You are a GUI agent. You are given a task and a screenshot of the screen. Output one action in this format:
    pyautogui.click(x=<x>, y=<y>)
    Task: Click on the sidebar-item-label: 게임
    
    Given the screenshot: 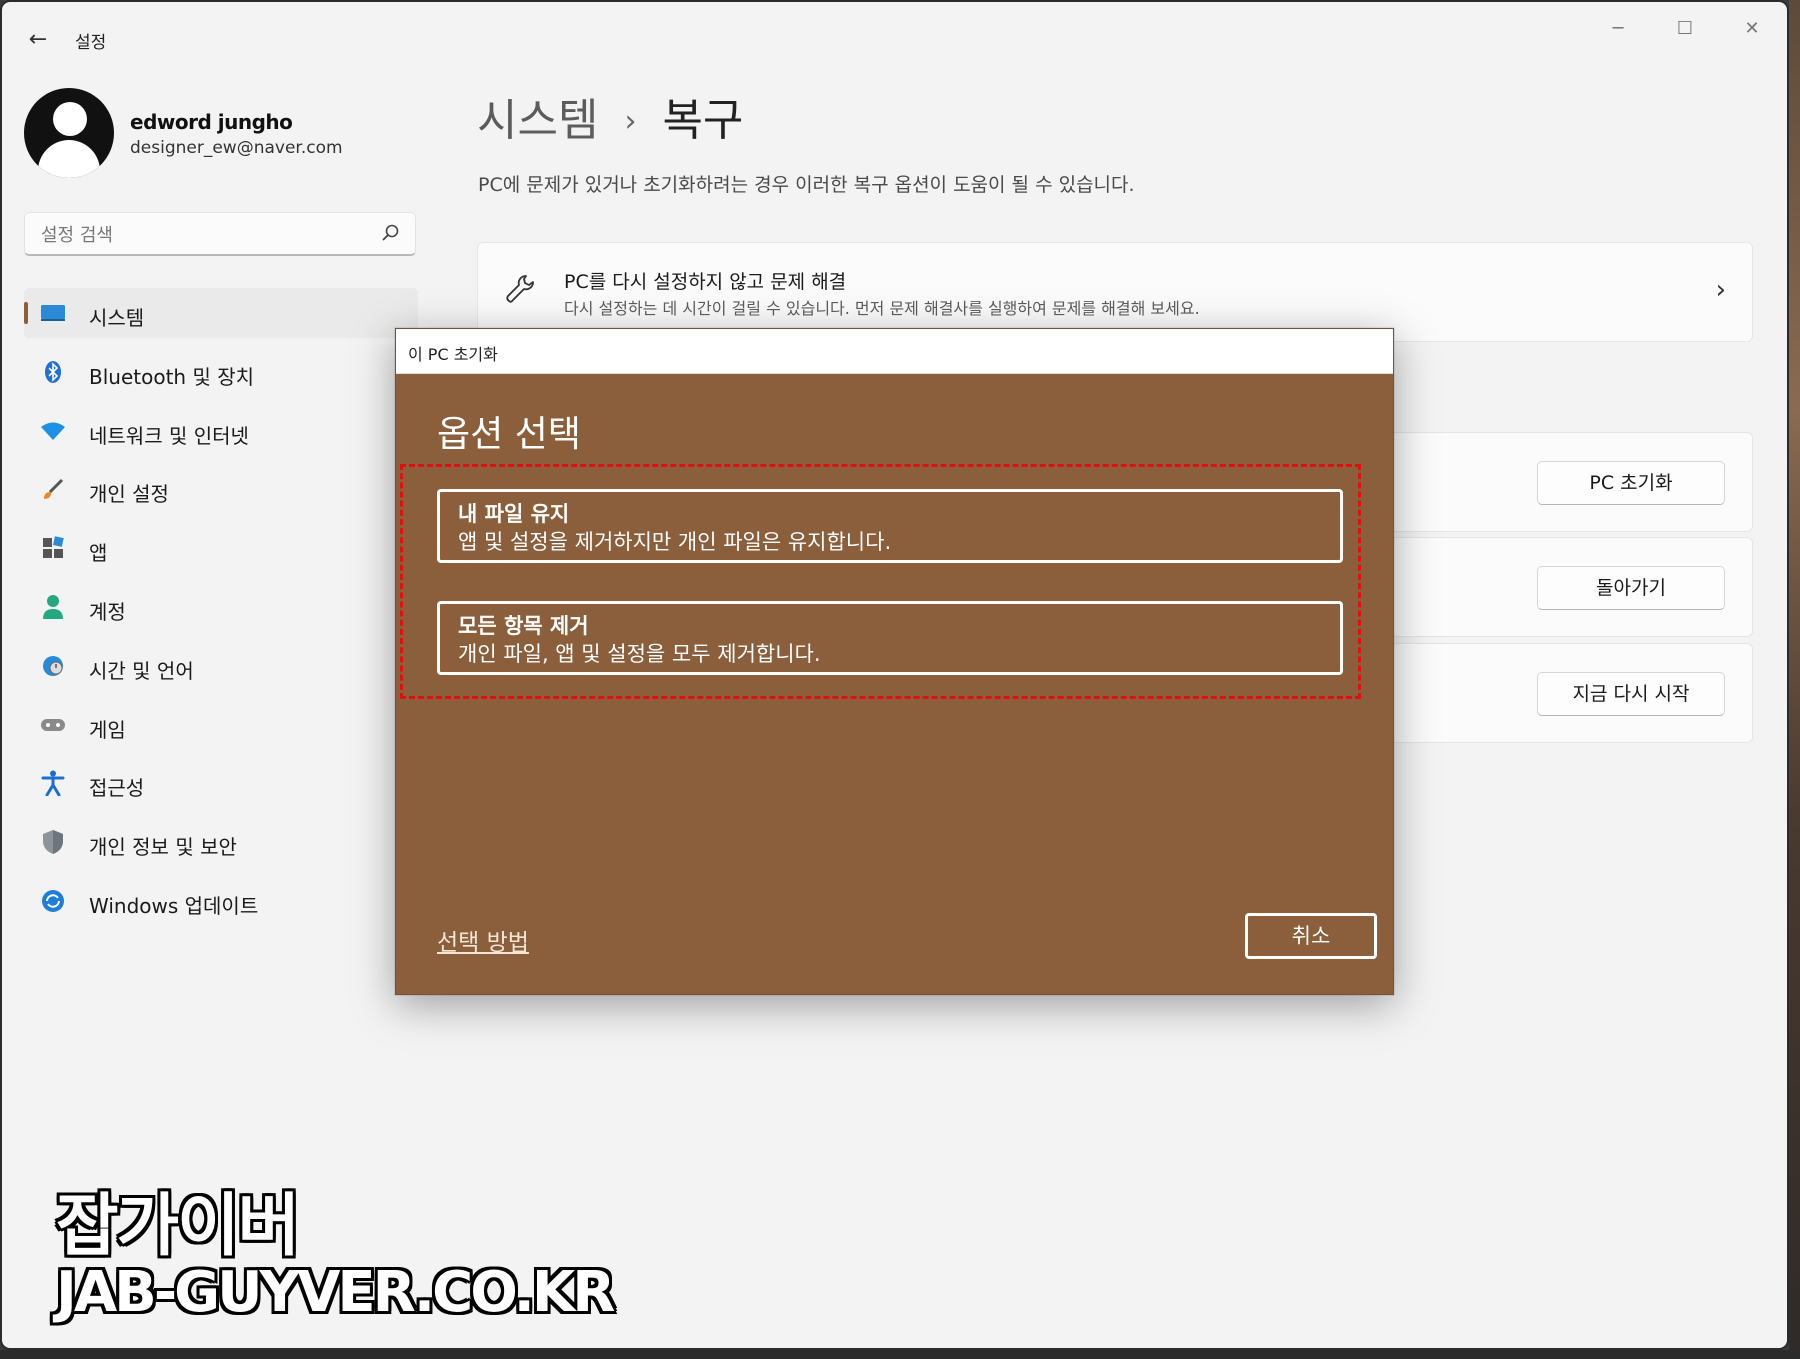 What is the action you would take?
    pyautogui.click(x=107, y=729)
    